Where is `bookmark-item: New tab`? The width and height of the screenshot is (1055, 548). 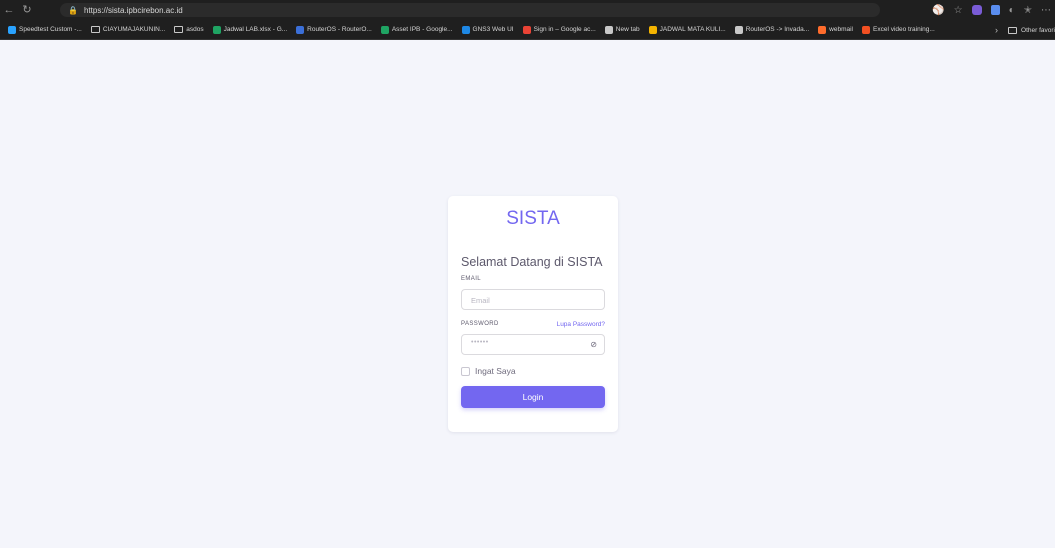
bookmark-item: New tab is located at coordinates (622, 29).